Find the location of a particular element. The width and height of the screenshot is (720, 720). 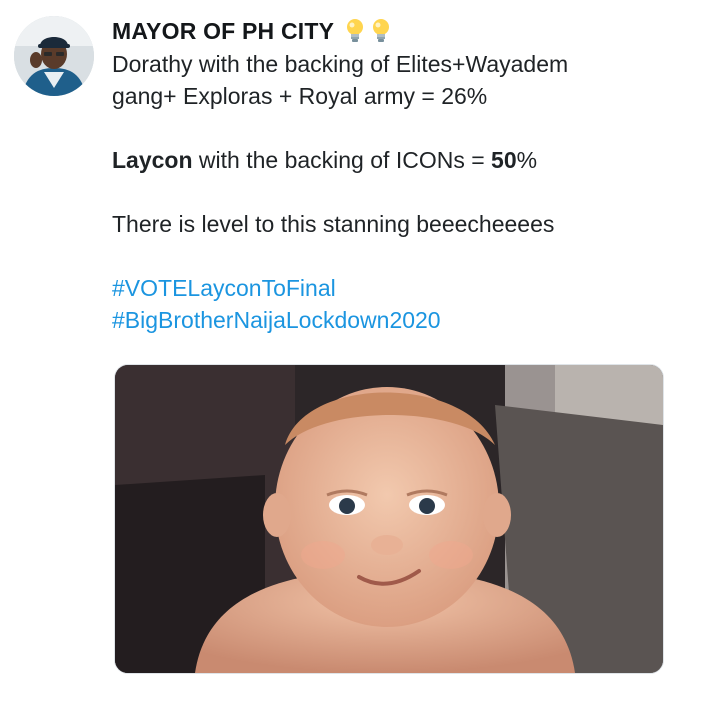

author-row: MAYOR OF PH CITY is located at coordinates (402, 31).